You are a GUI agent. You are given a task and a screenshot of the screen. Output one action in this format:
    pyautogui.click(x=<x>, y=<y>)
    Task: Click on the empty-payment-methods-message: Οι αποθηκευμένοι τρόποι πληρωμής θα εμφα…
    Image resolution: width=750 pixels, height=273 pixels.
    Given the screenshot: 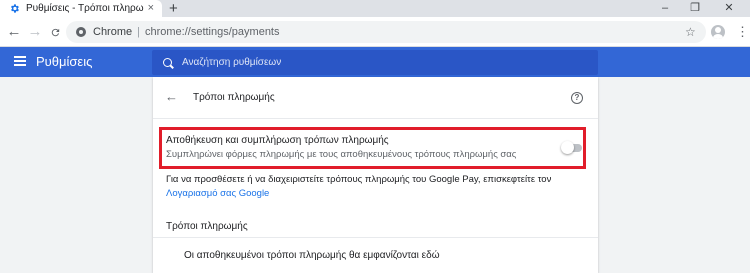 What is the action you would take?
    pyautogui.click(x=312, y=255)
    